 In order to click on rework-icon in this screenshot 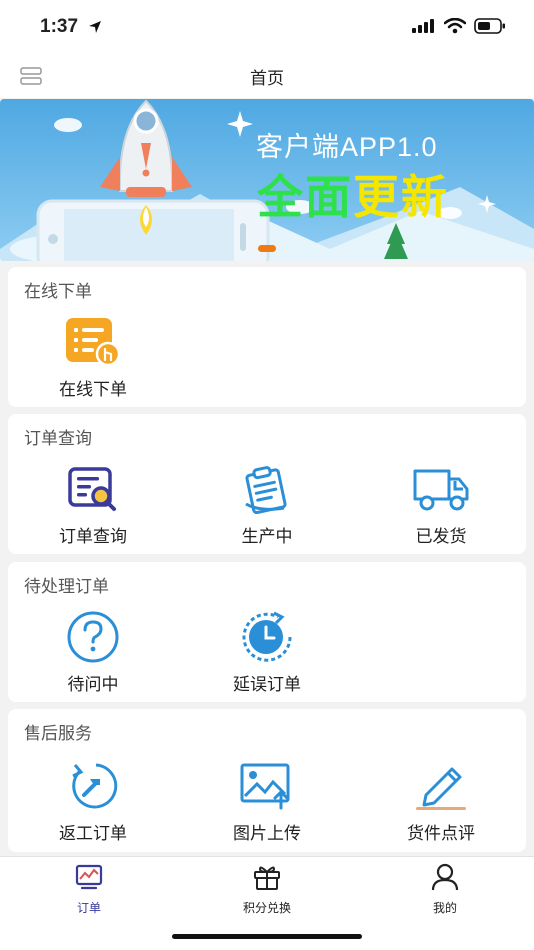, I will do `click(95, 786)`.